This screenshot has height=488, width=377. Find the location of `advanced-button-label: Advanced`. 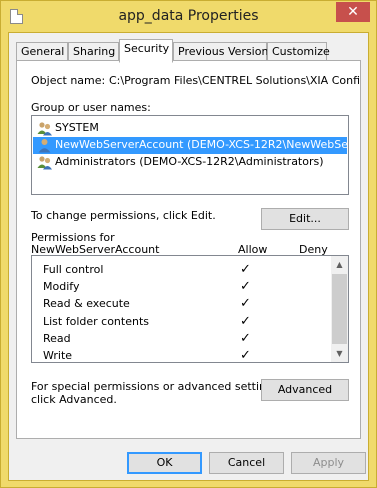

advanced-button-label: Advanced is located at coordinates (305, 389).